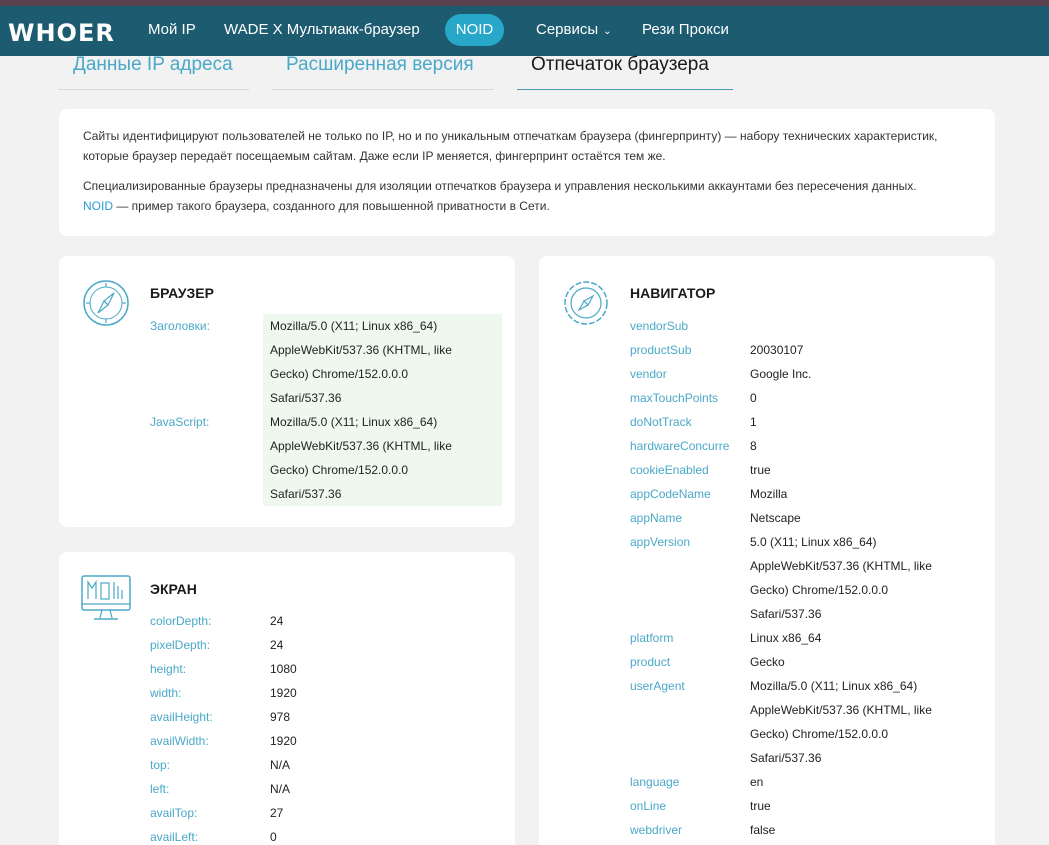 Image resolution: width=1049 pixels, height=845 pixels. Describe the element at coordinates (661, 422) in the screenshot. I see `kv-key: doNotTrack` at that location.